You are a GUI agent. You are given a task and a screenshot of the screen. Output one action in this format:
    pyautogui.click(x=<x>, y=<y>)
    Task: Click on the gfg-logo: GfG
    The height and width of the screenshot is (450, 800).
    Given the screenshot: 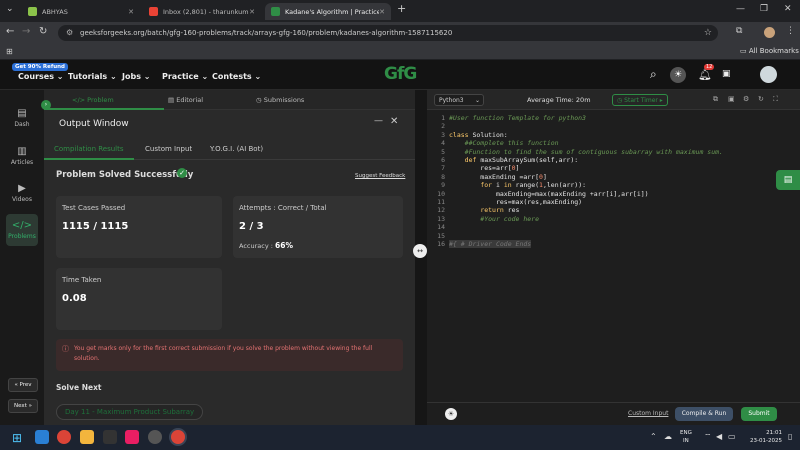 What is the action you would take?
    pyautogui.click(x=400, y=74)
    